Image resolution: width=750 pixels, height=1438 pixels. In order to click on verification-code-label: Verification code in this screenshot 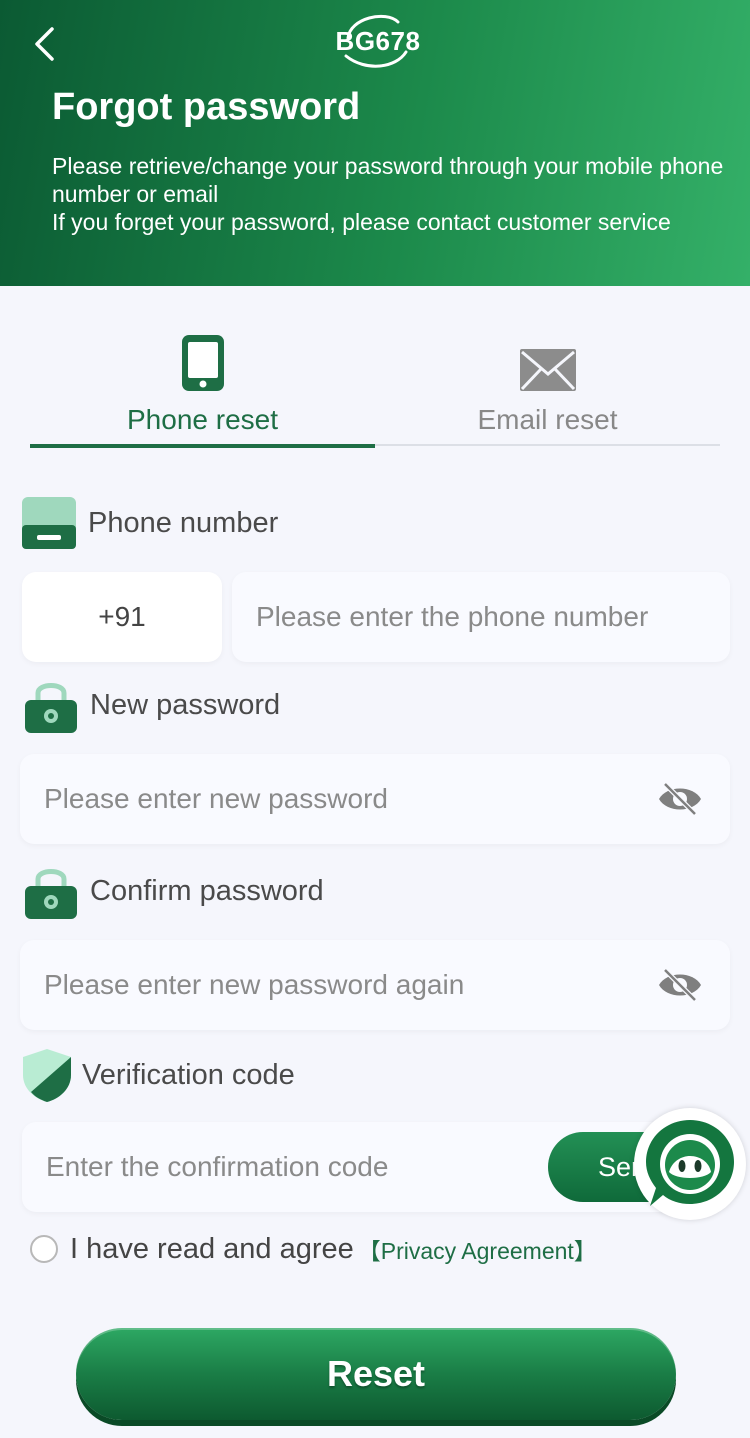, I will do `click(188, 1074)`.